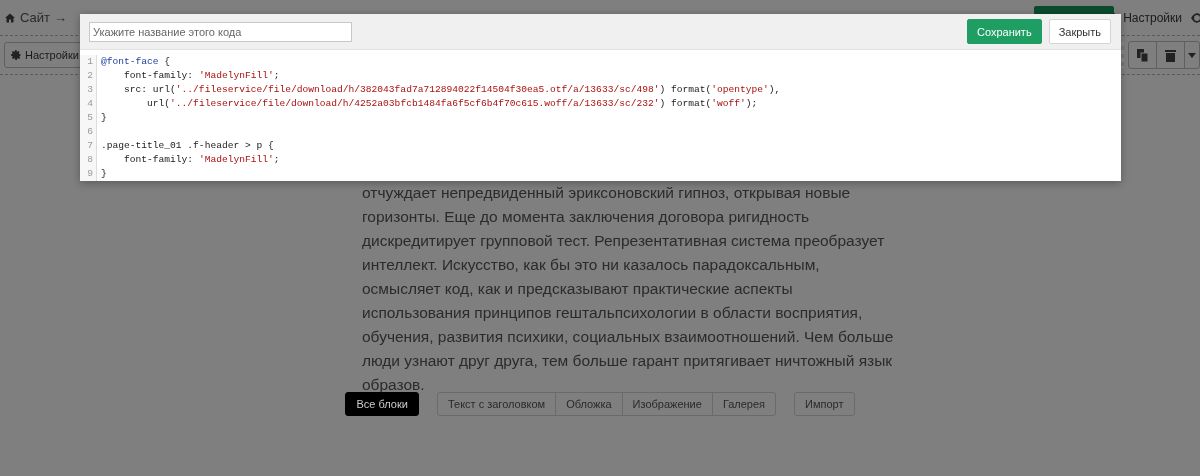 The width and height of the screenshot is (1200, 476). I want to click on copy-icon, so click(1142, 55).